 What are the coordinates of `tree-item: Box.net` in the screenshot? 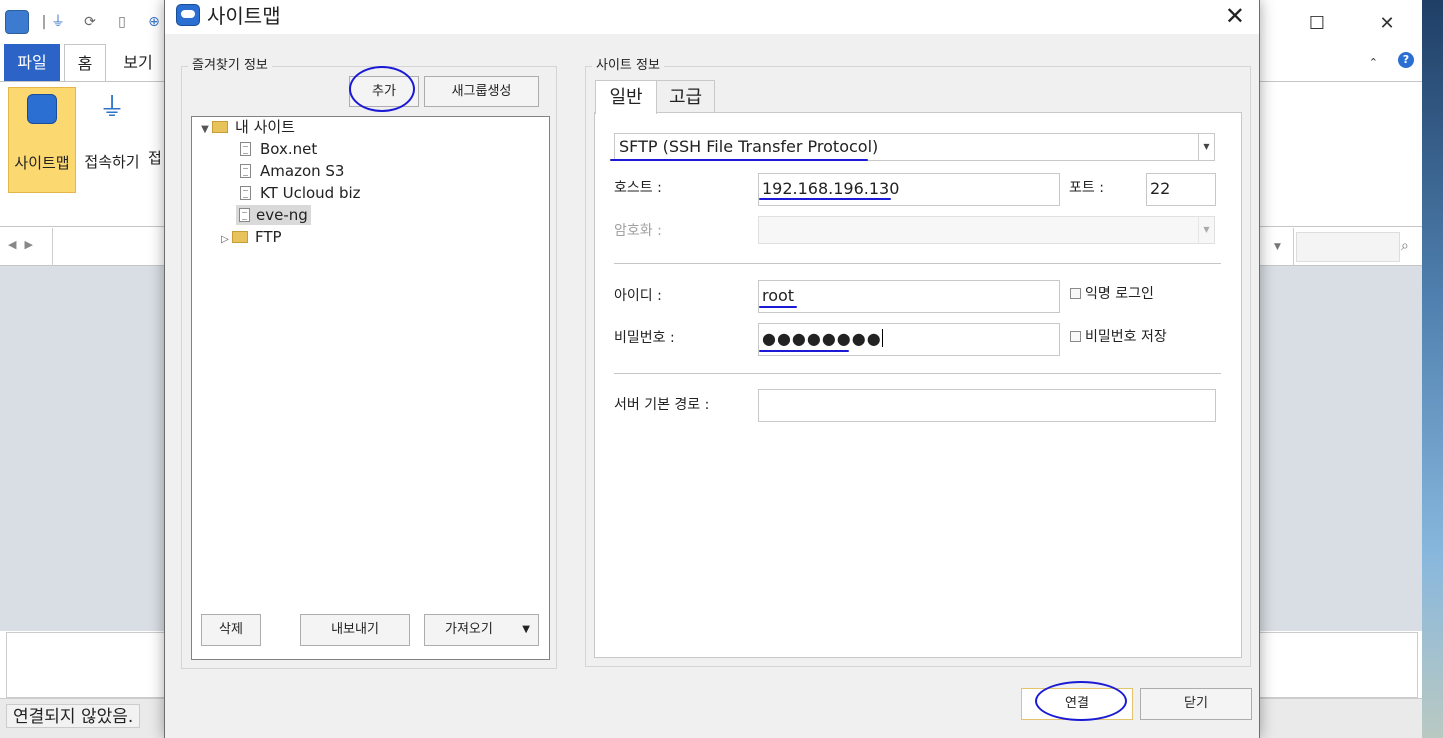 It's located at (280, 149).